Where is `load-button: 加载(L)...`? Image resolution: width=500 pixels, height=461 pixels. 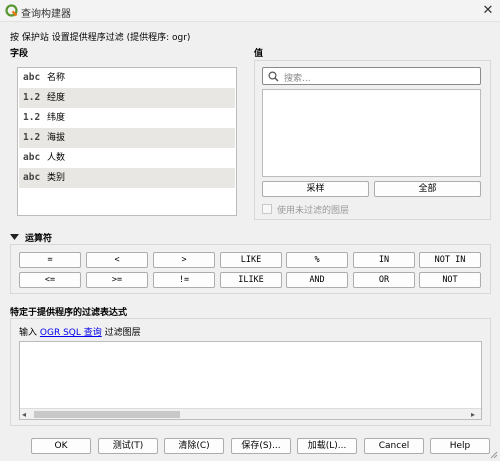
load-button: 加载(L)... is located at coordinates (327, 446).